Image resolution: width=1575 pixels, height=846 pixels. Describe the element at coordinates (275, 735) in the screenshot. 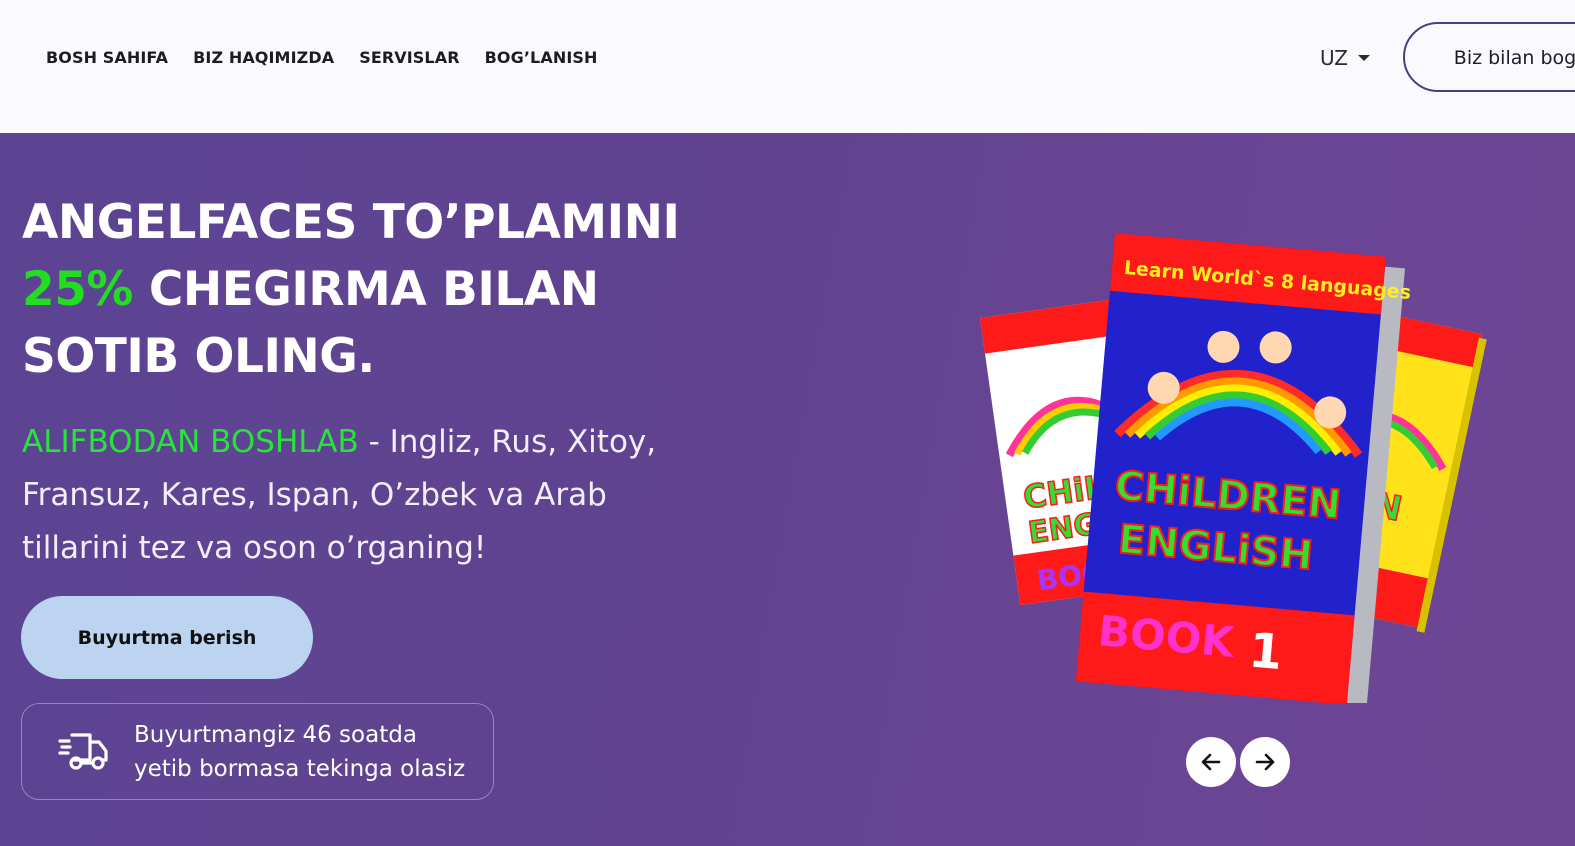

I see `delivery-line1: Buyurtmangiz 46 soatda` at that location.